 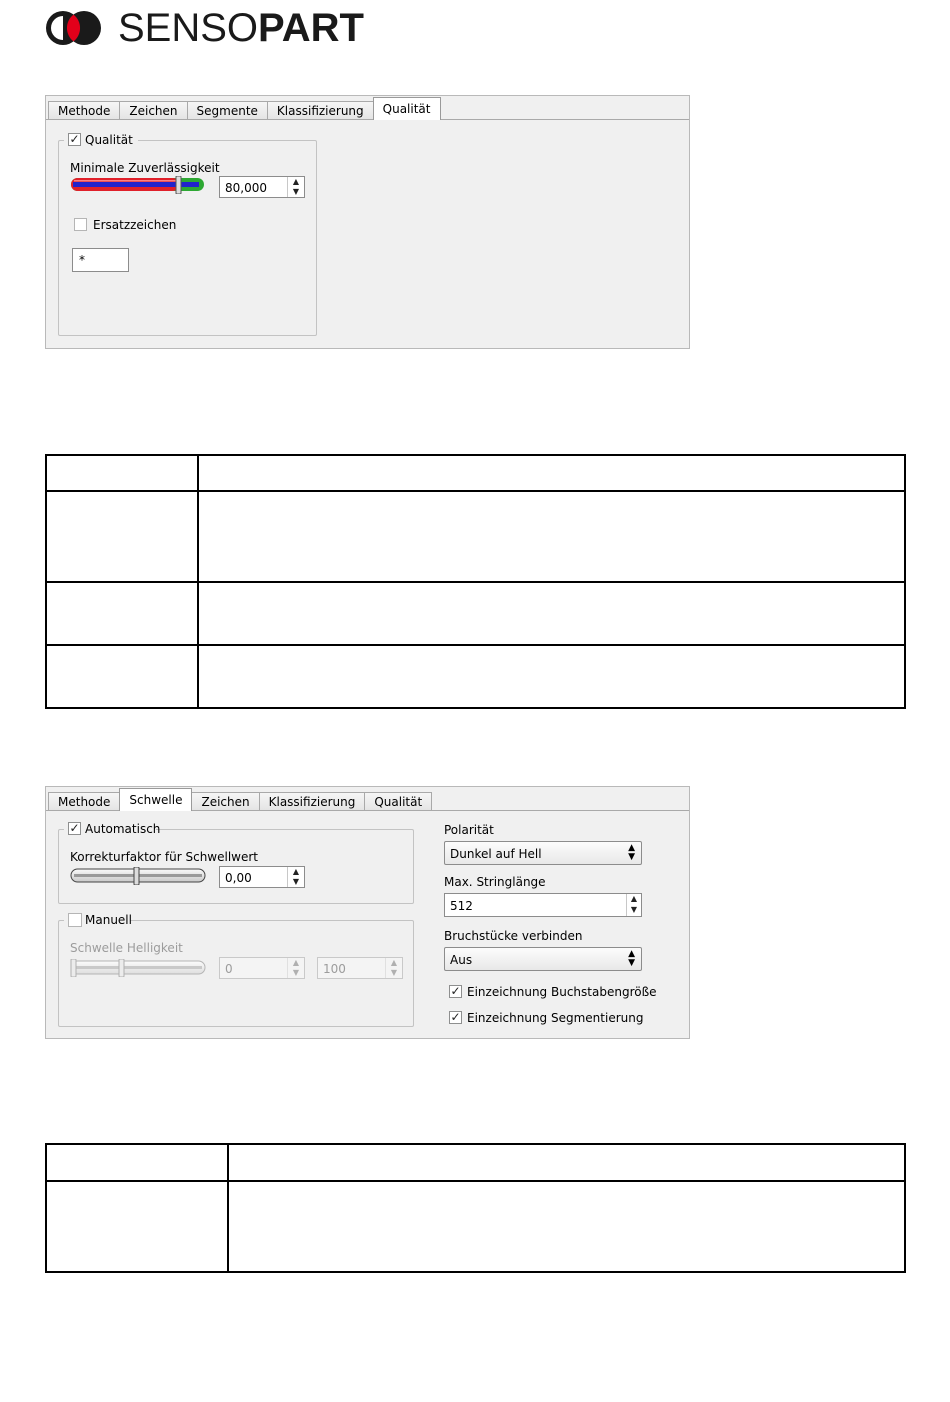 I want to click on manual-checkbox-label: Manuell, so click(x=108, y=920).